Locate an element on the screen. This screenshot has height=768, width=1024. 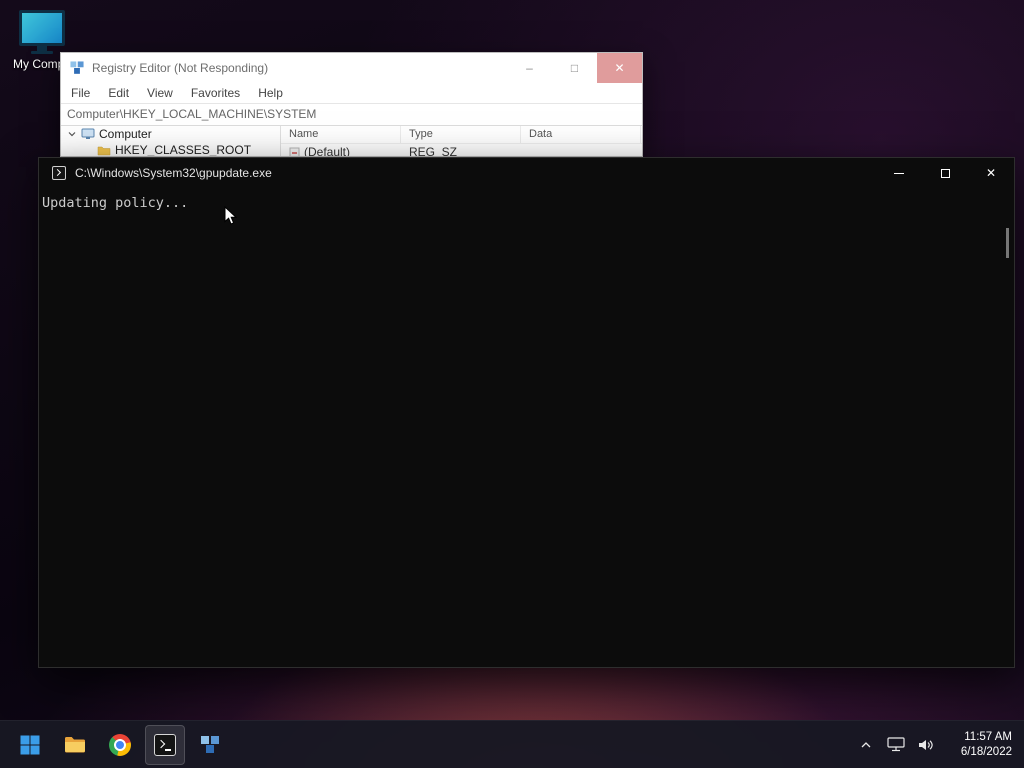
console-window-title: C:\Windows\System32\gpupdate.exe is located at coordinates (173, 173).